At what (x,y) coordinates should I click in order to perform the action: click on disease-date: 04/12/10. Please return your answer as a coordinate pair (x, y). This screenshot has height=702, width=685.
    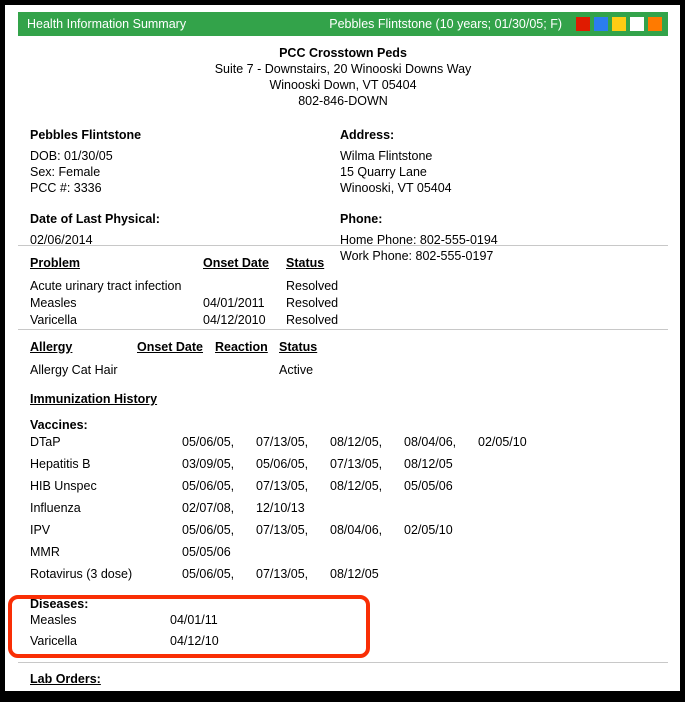
    Looking at the image, I should click on (194, 641).